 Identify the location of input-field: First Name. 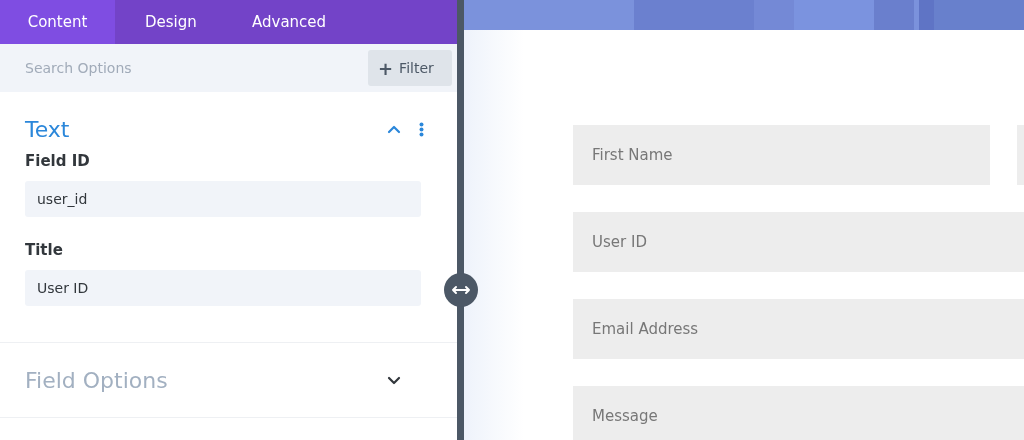
(781, 155).